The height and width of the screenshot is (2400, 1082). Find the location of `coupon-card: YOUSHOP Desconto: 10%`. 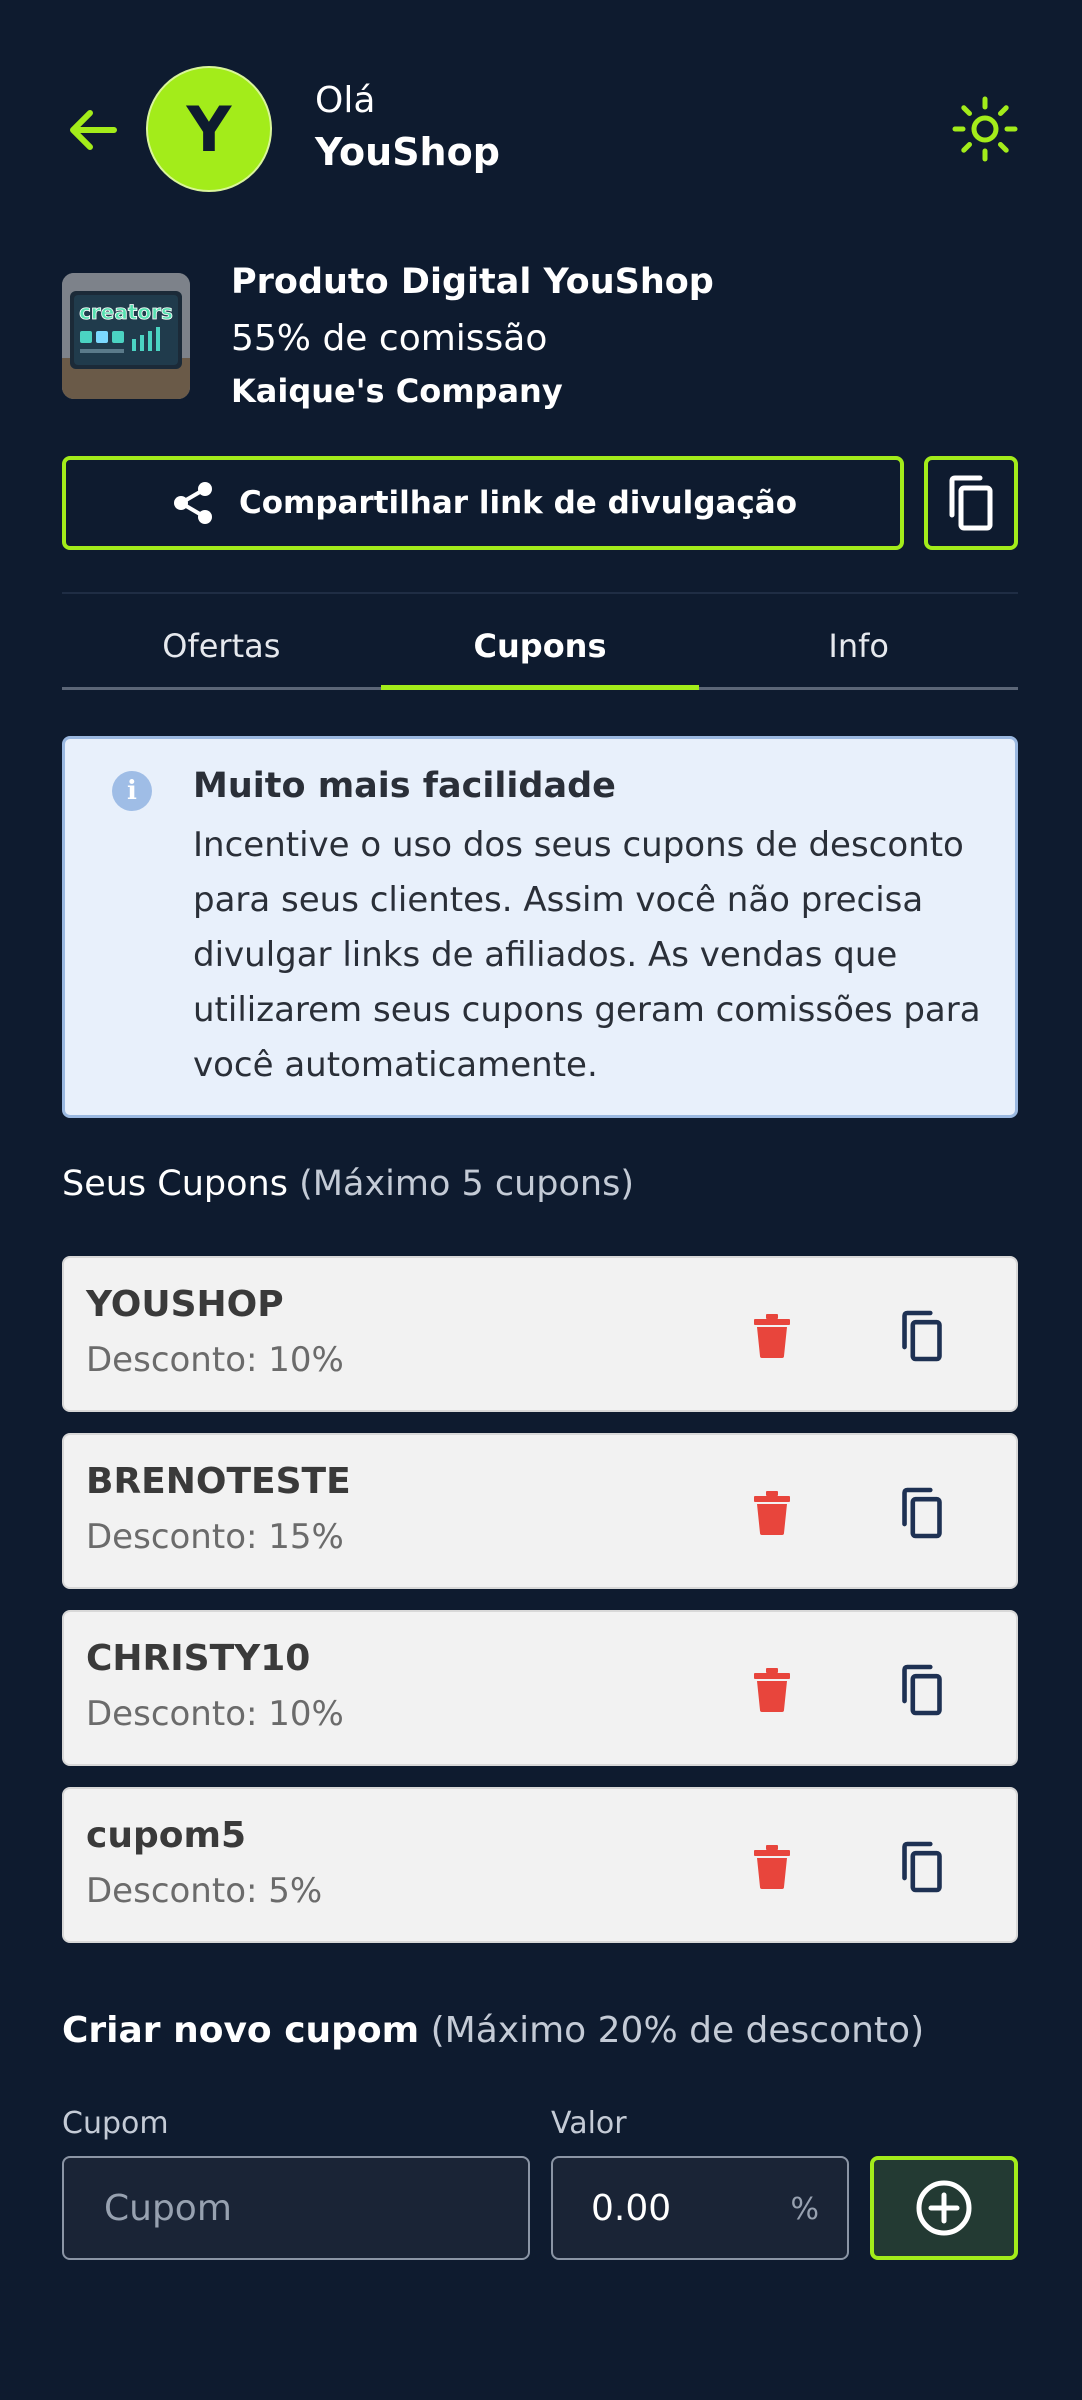

coupon-card: YOUSHOP Desconto: 10% is located at coordinates (540, 1334).